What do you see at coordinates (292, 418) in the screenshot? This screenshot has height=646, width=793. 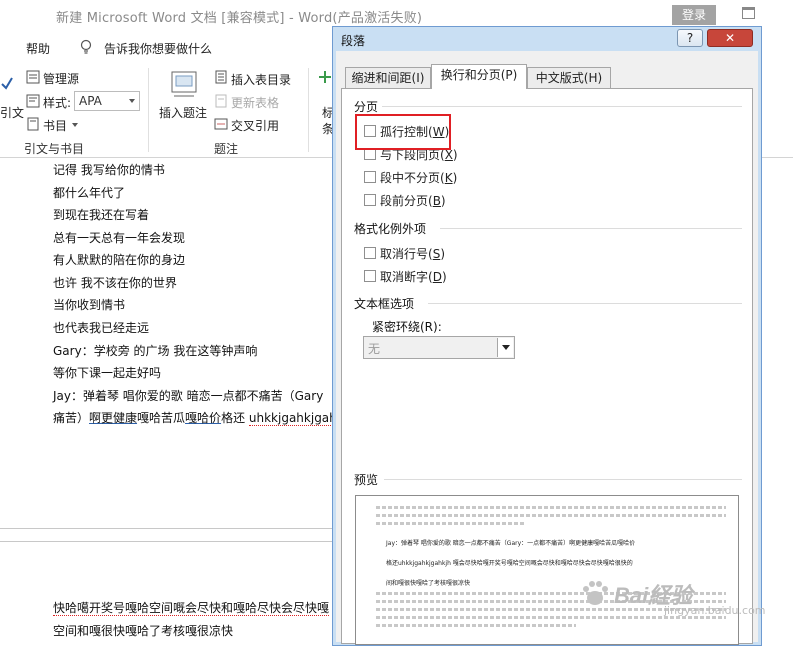 I see `text-run: uhkkjgahkjgah` at bounding box center [292, 418].